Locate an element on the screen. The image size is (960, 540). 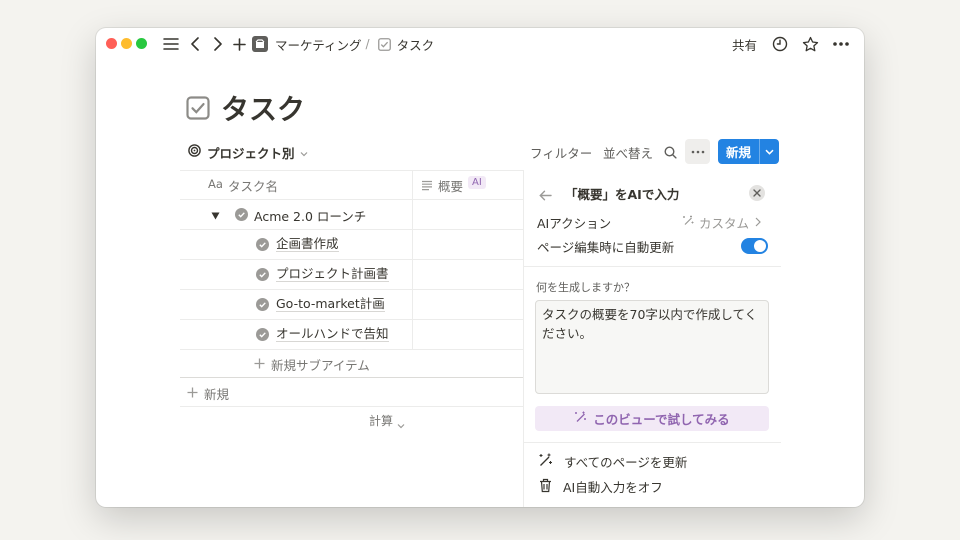
prompt-textarea: タスクの概要を70字以内で作成してください。 is located at coordinates (652, 347).